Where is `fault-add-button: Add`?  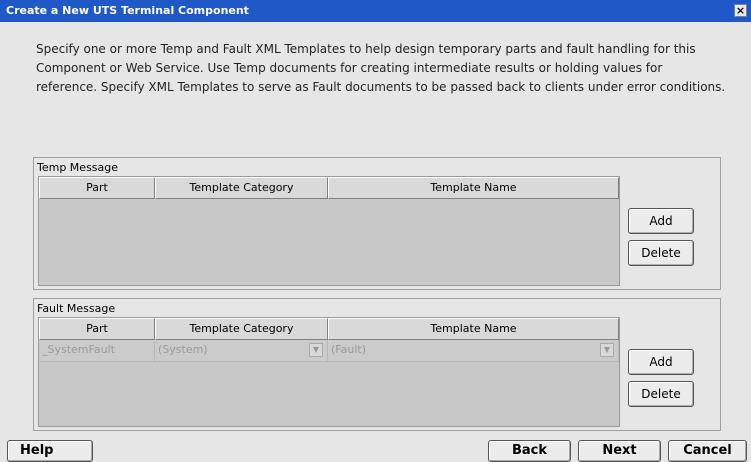
fault-add-button: Add is located at coordinates (661, 362).